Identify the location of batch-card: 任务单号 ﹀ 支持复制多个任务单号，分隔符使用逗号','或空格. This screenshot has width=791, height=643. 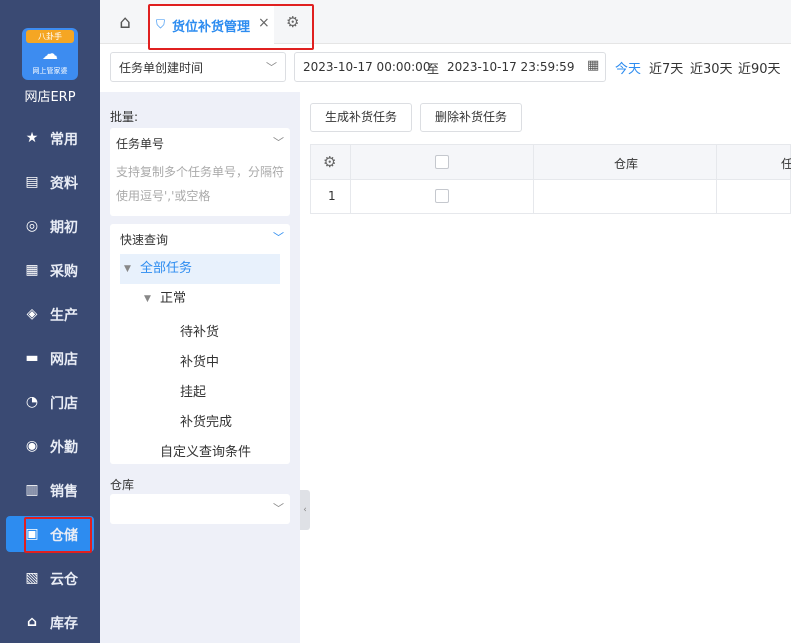
(200, 172).